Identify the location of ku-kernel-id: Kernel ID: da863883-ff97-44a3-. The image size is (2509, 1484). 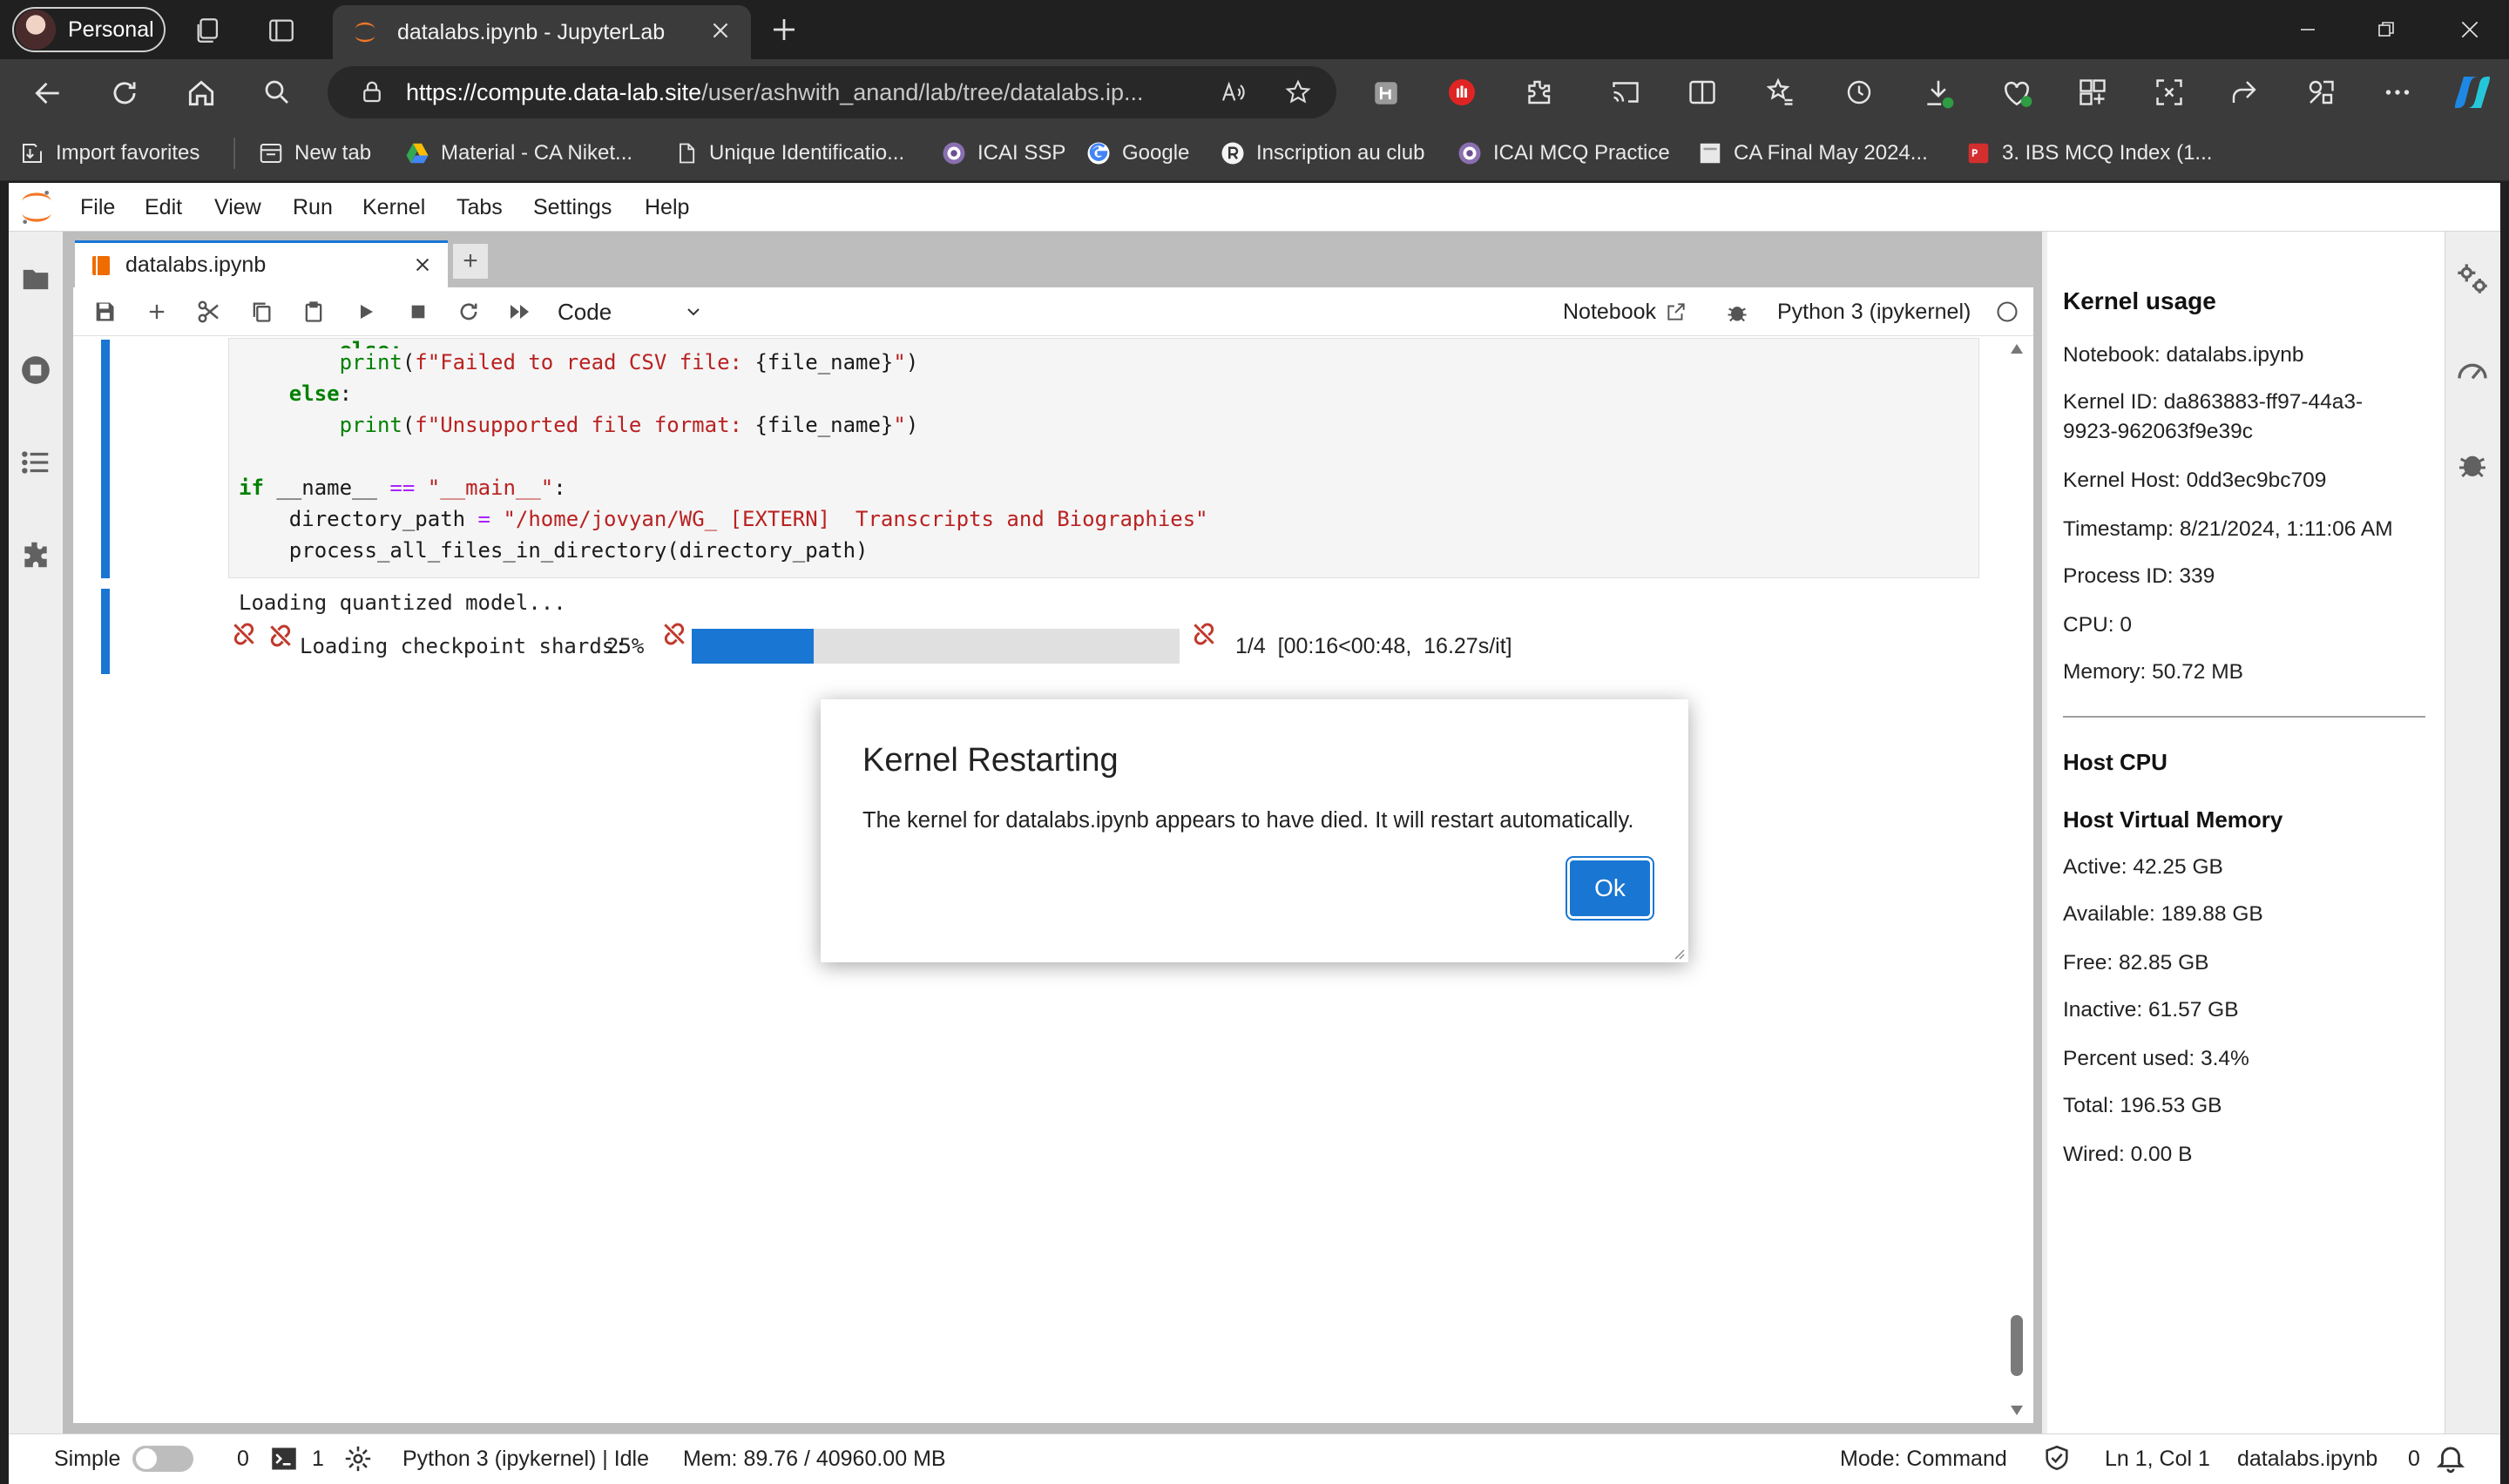
(2213, 402).